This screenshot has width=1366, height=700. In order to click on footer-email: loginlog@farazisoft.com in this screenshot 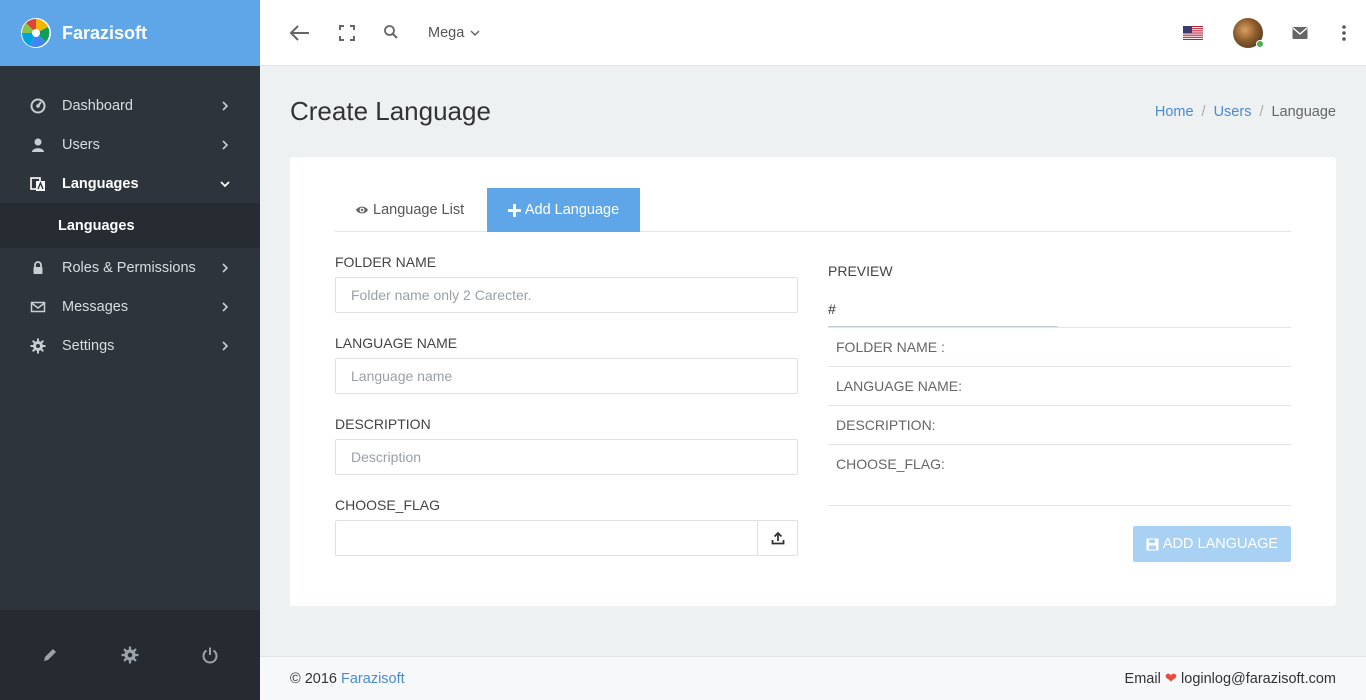, I will do `click(1258, 679)`.